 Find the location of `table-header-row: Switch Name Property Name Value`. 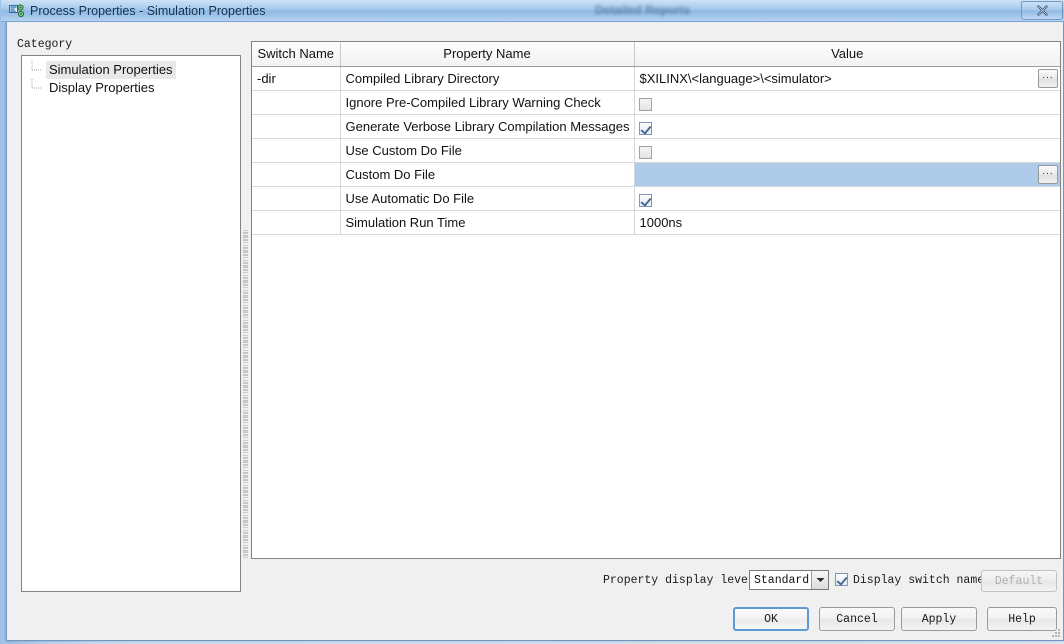

table-header-row: Switch Name Property Name Value is located at coordinates (656, 54).